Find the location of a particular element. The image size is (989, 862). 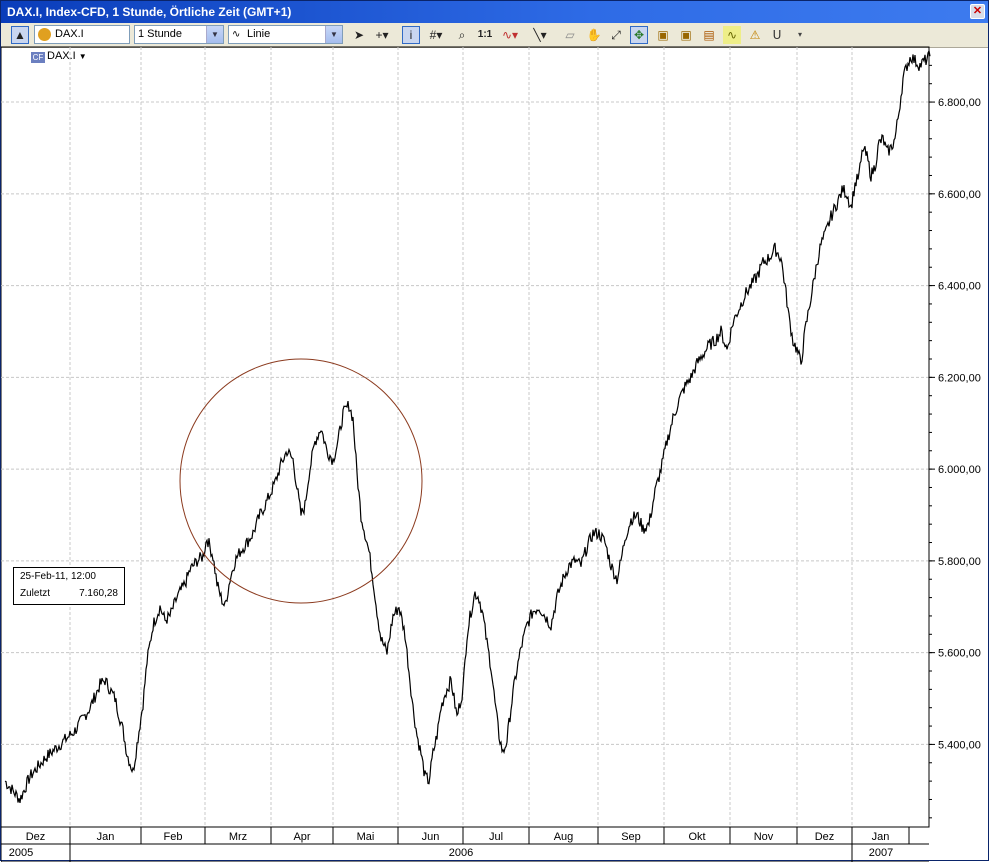

x-tick-label: Jun is located at coordinates (431, 837).